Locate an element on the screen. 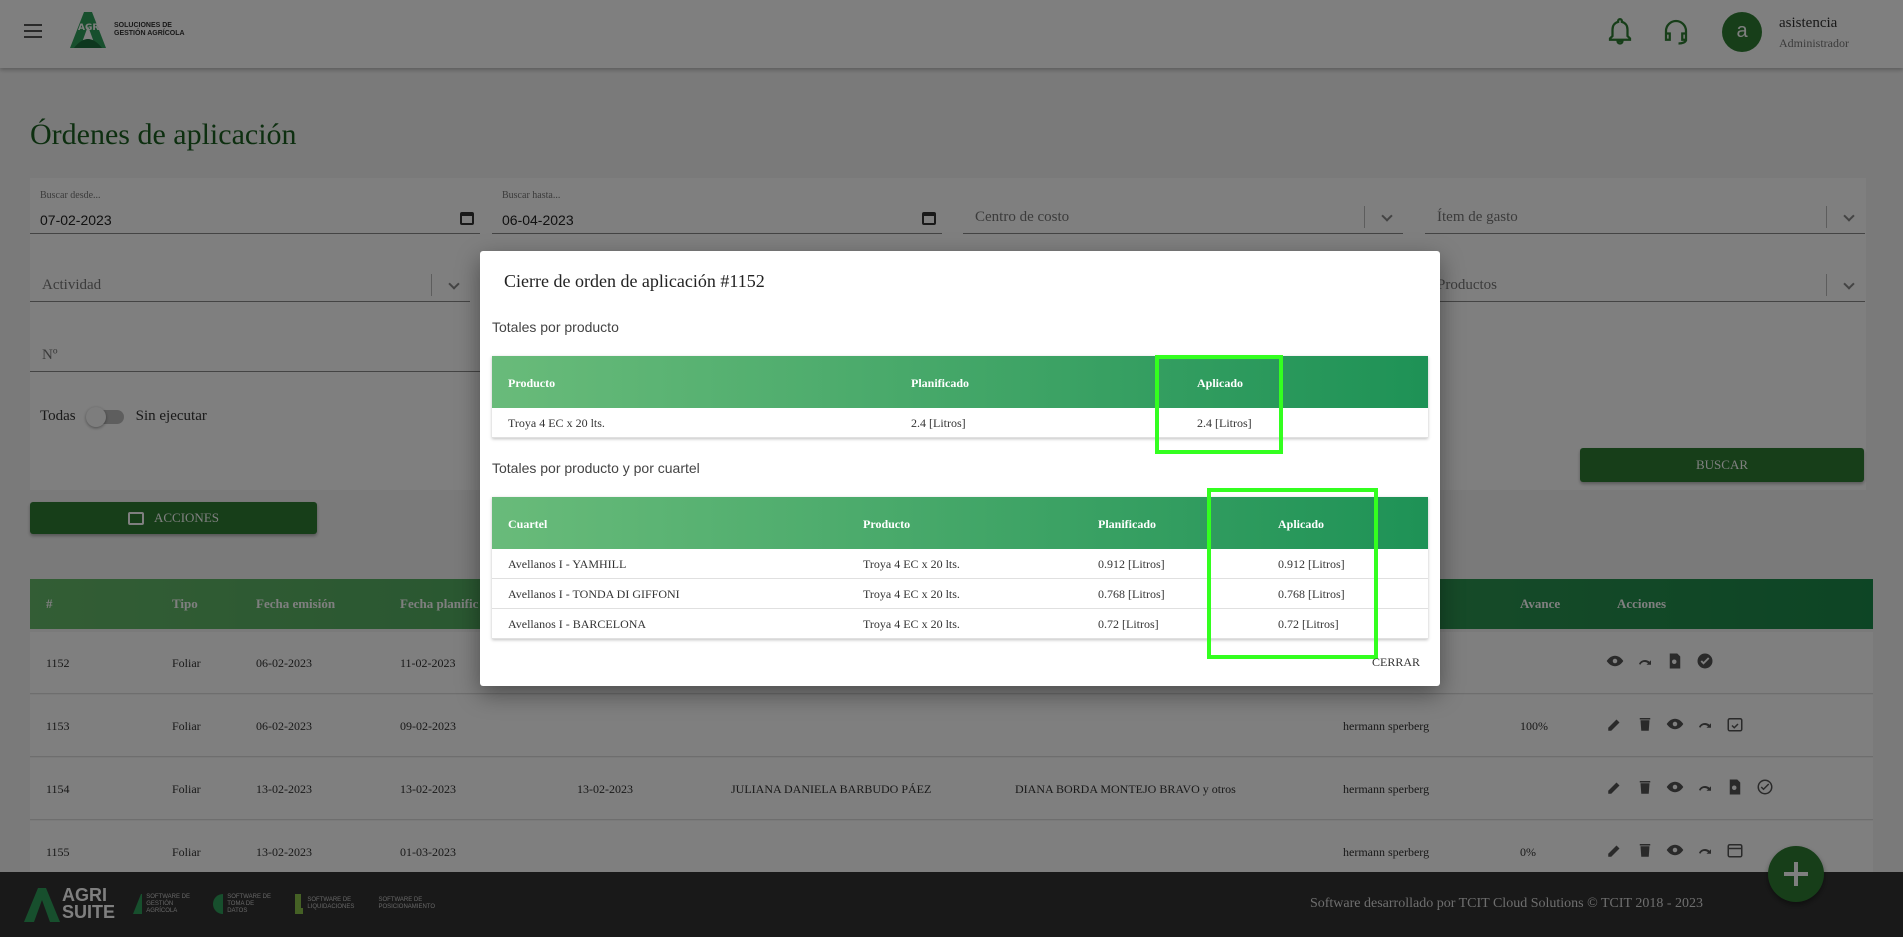 The height and width of the screenshot is (937, 1903). section-totals-by-block: Totales por producto y por cuartel is located at coordinates (596, 468).